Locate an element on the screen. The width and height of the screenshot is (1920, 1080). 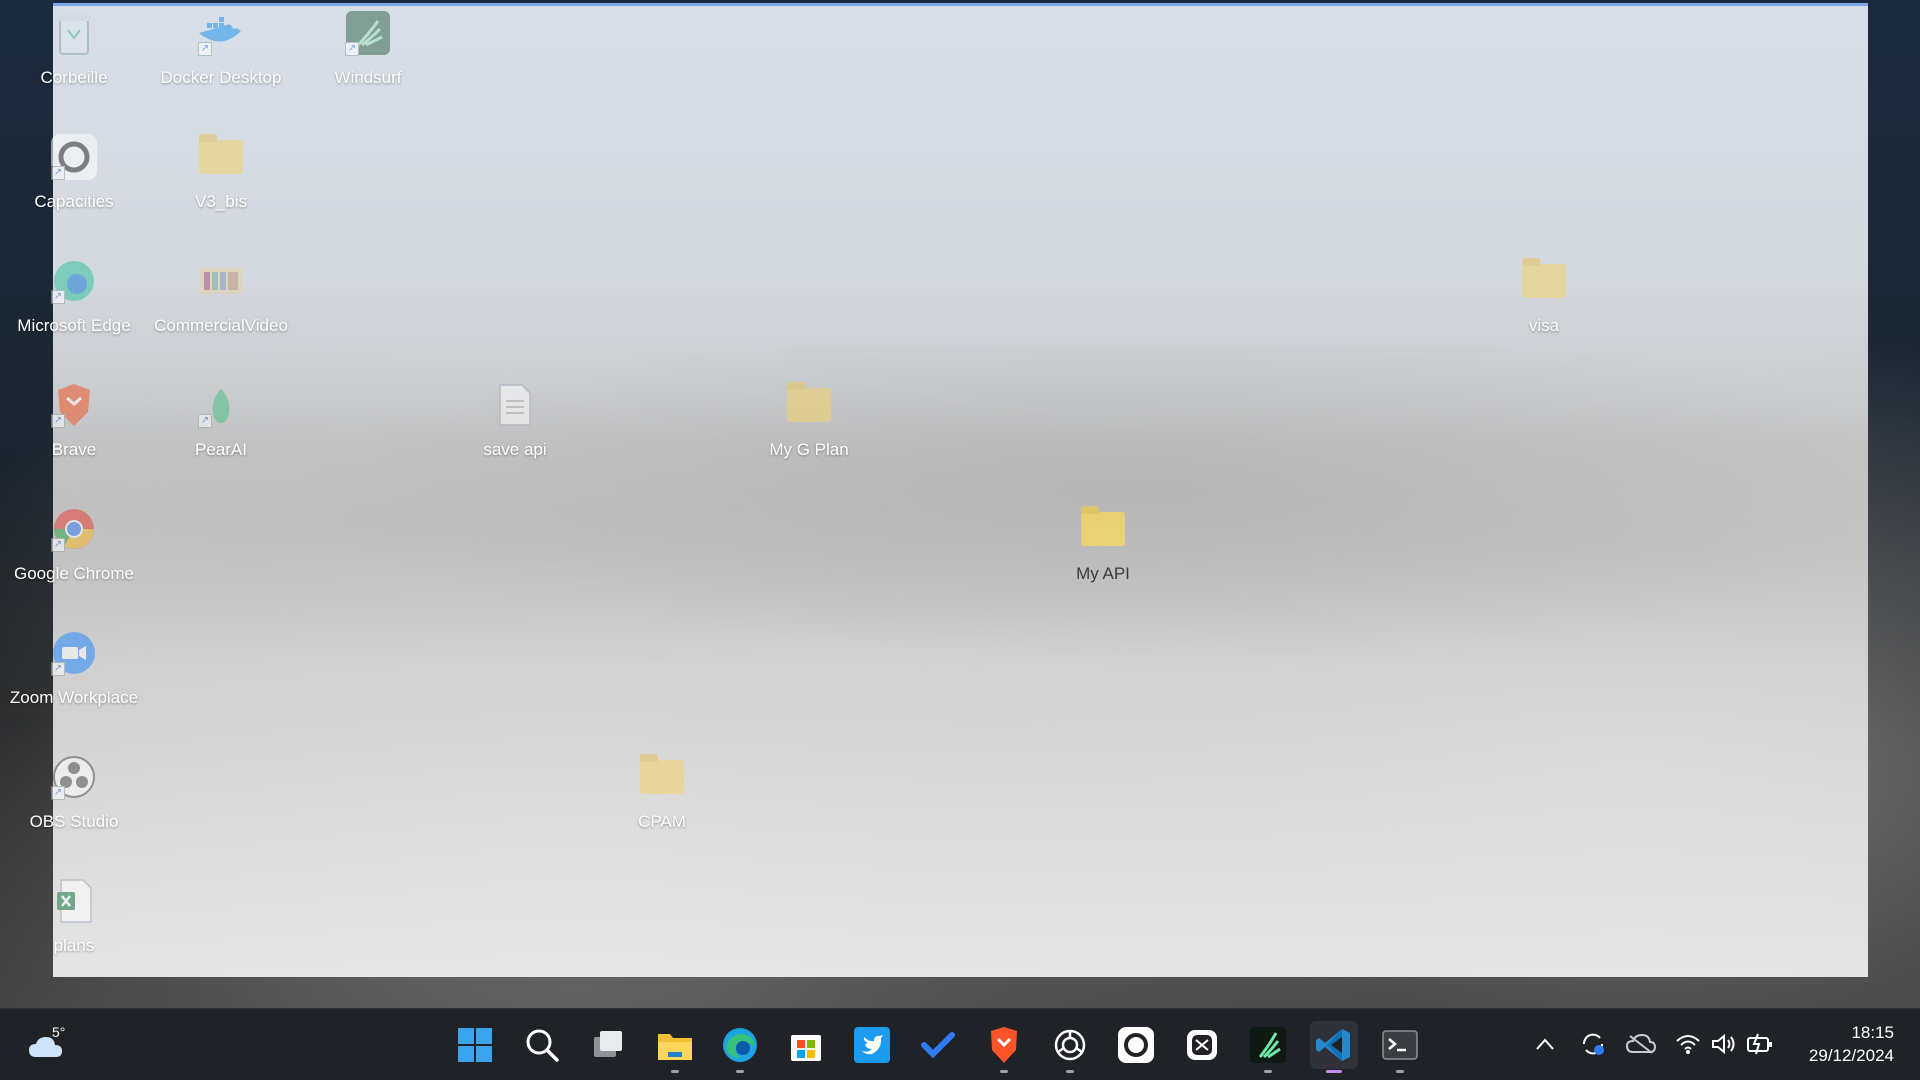
desktop-icon-commercialvideo: CommercialVideo is located at coordinates (221, 307).